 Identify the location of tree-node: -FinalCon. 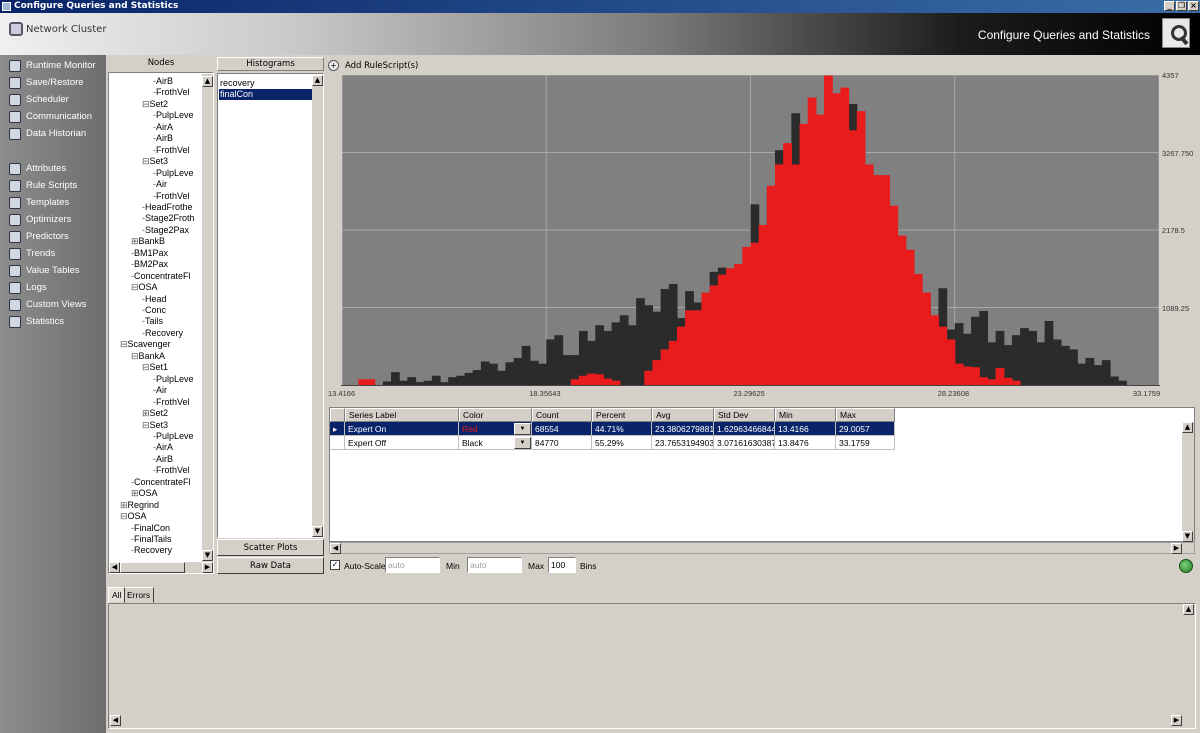
(150, 528).